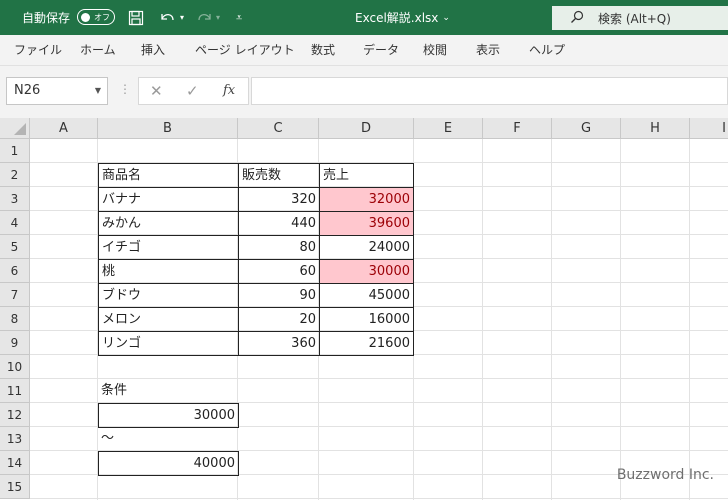  Describe the element at coordinates (488, 50) in the screenshot. I see `tab-view: 表示` at that location.